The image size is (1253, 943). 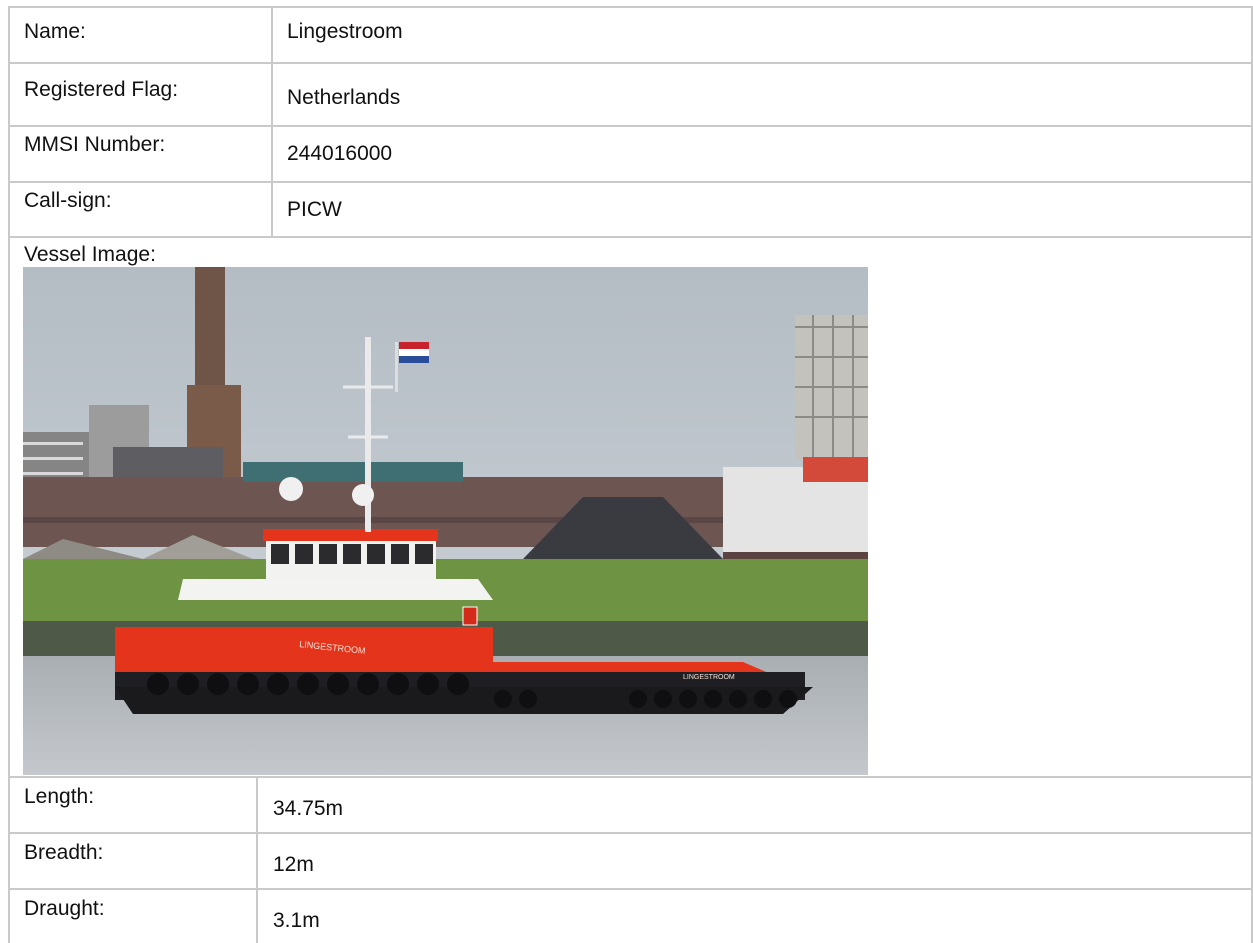 I want to click on length-label: Length:, so click(x=59, y=796).